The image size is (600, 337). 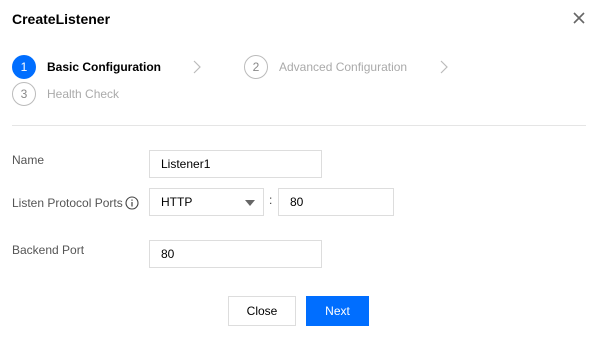 I want to click on listen-port-input: 80, so click(x=336, y=202).